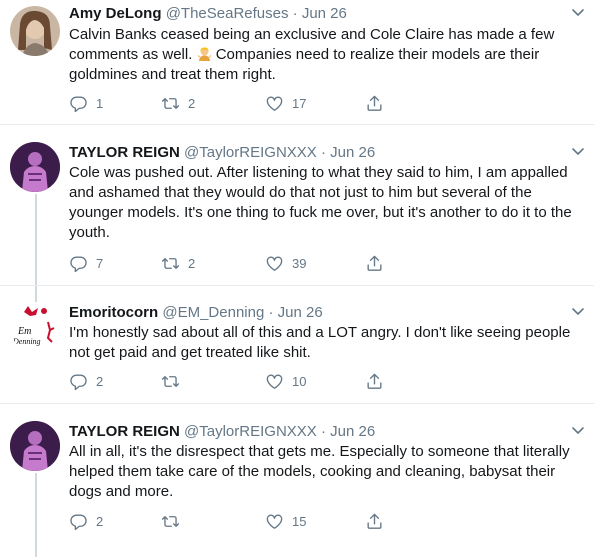 The image size is (594, 557). What do you see at coordinates (213, 312) in the screenshot?
I see `handle: @EM_Denning` at bounding box center [213, 312].